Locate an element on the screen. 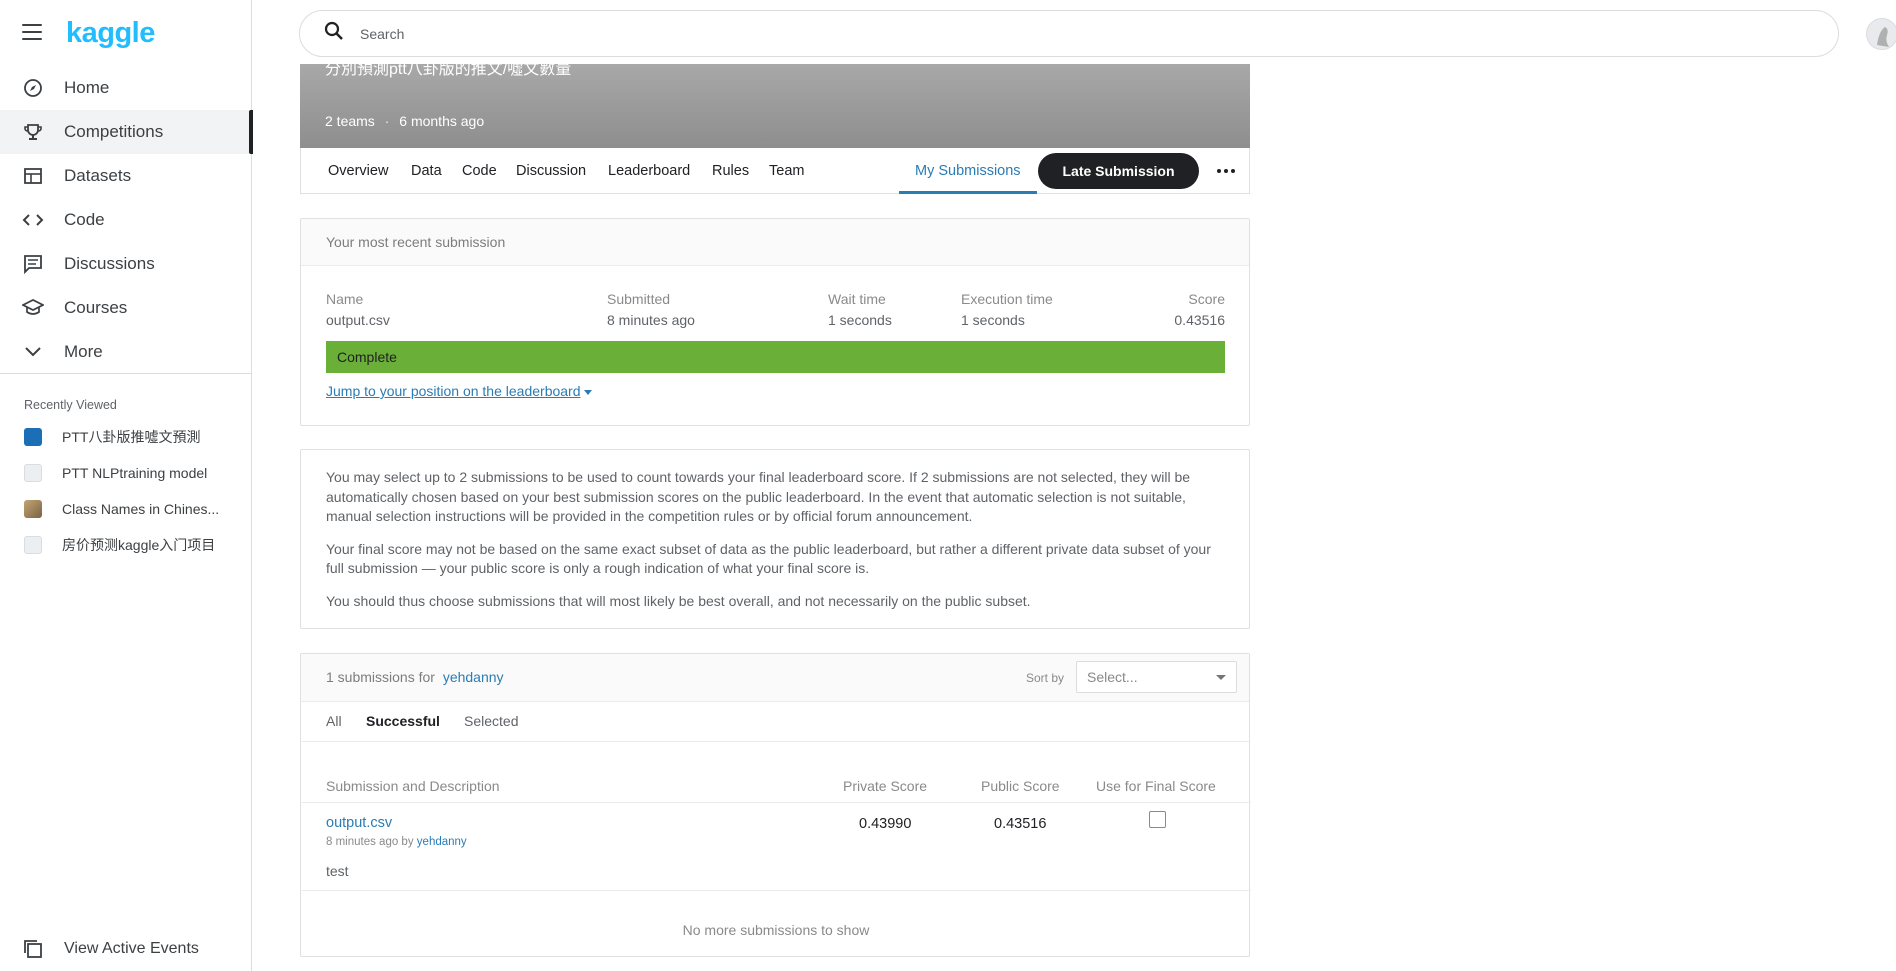 The height and width of the screenshot is (971, 1896). sidebar-item-label: Discussions is located at coordinates (109, 263).